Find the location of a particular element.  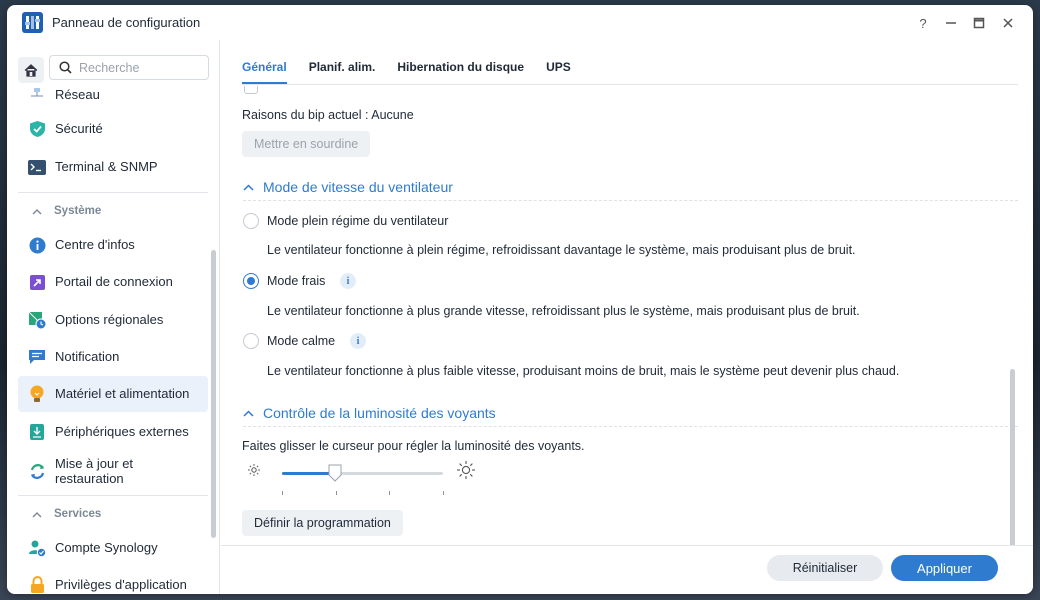

window-title: Panneau de configuration is located at coordinates (126, 22).